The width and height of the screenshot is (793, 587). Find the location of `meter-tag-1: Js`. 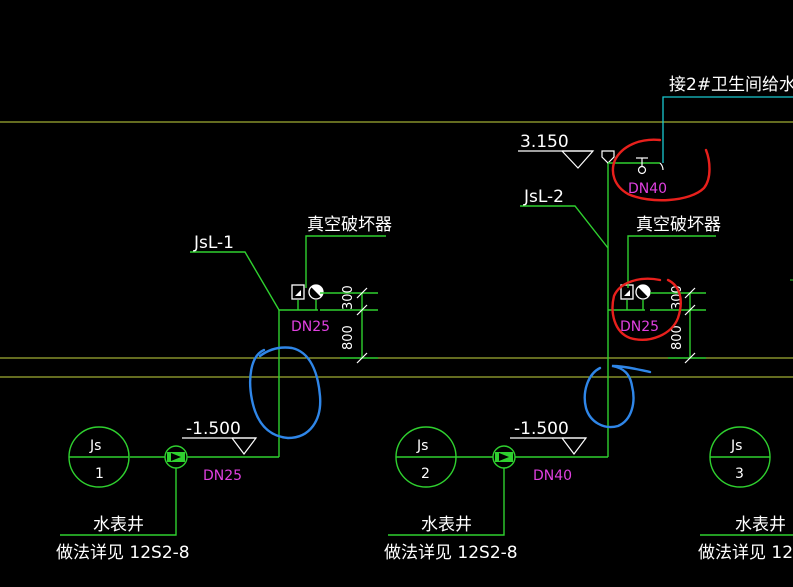

meter-tag-1: Js is located at coordinates (95, 446).